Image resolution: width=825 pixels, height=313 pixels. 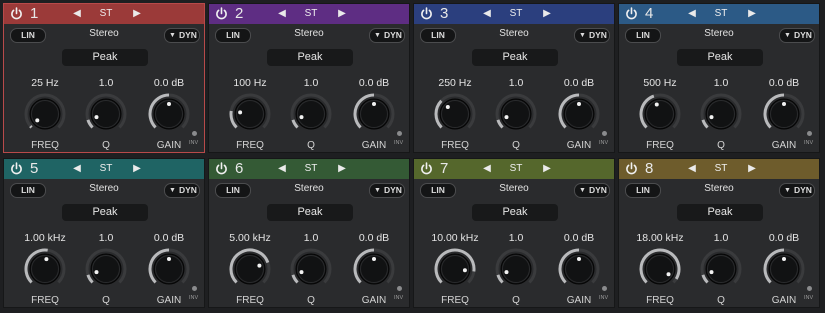 I want to click on freq-value: 1.00 kHz, so click(x=45, y=238).